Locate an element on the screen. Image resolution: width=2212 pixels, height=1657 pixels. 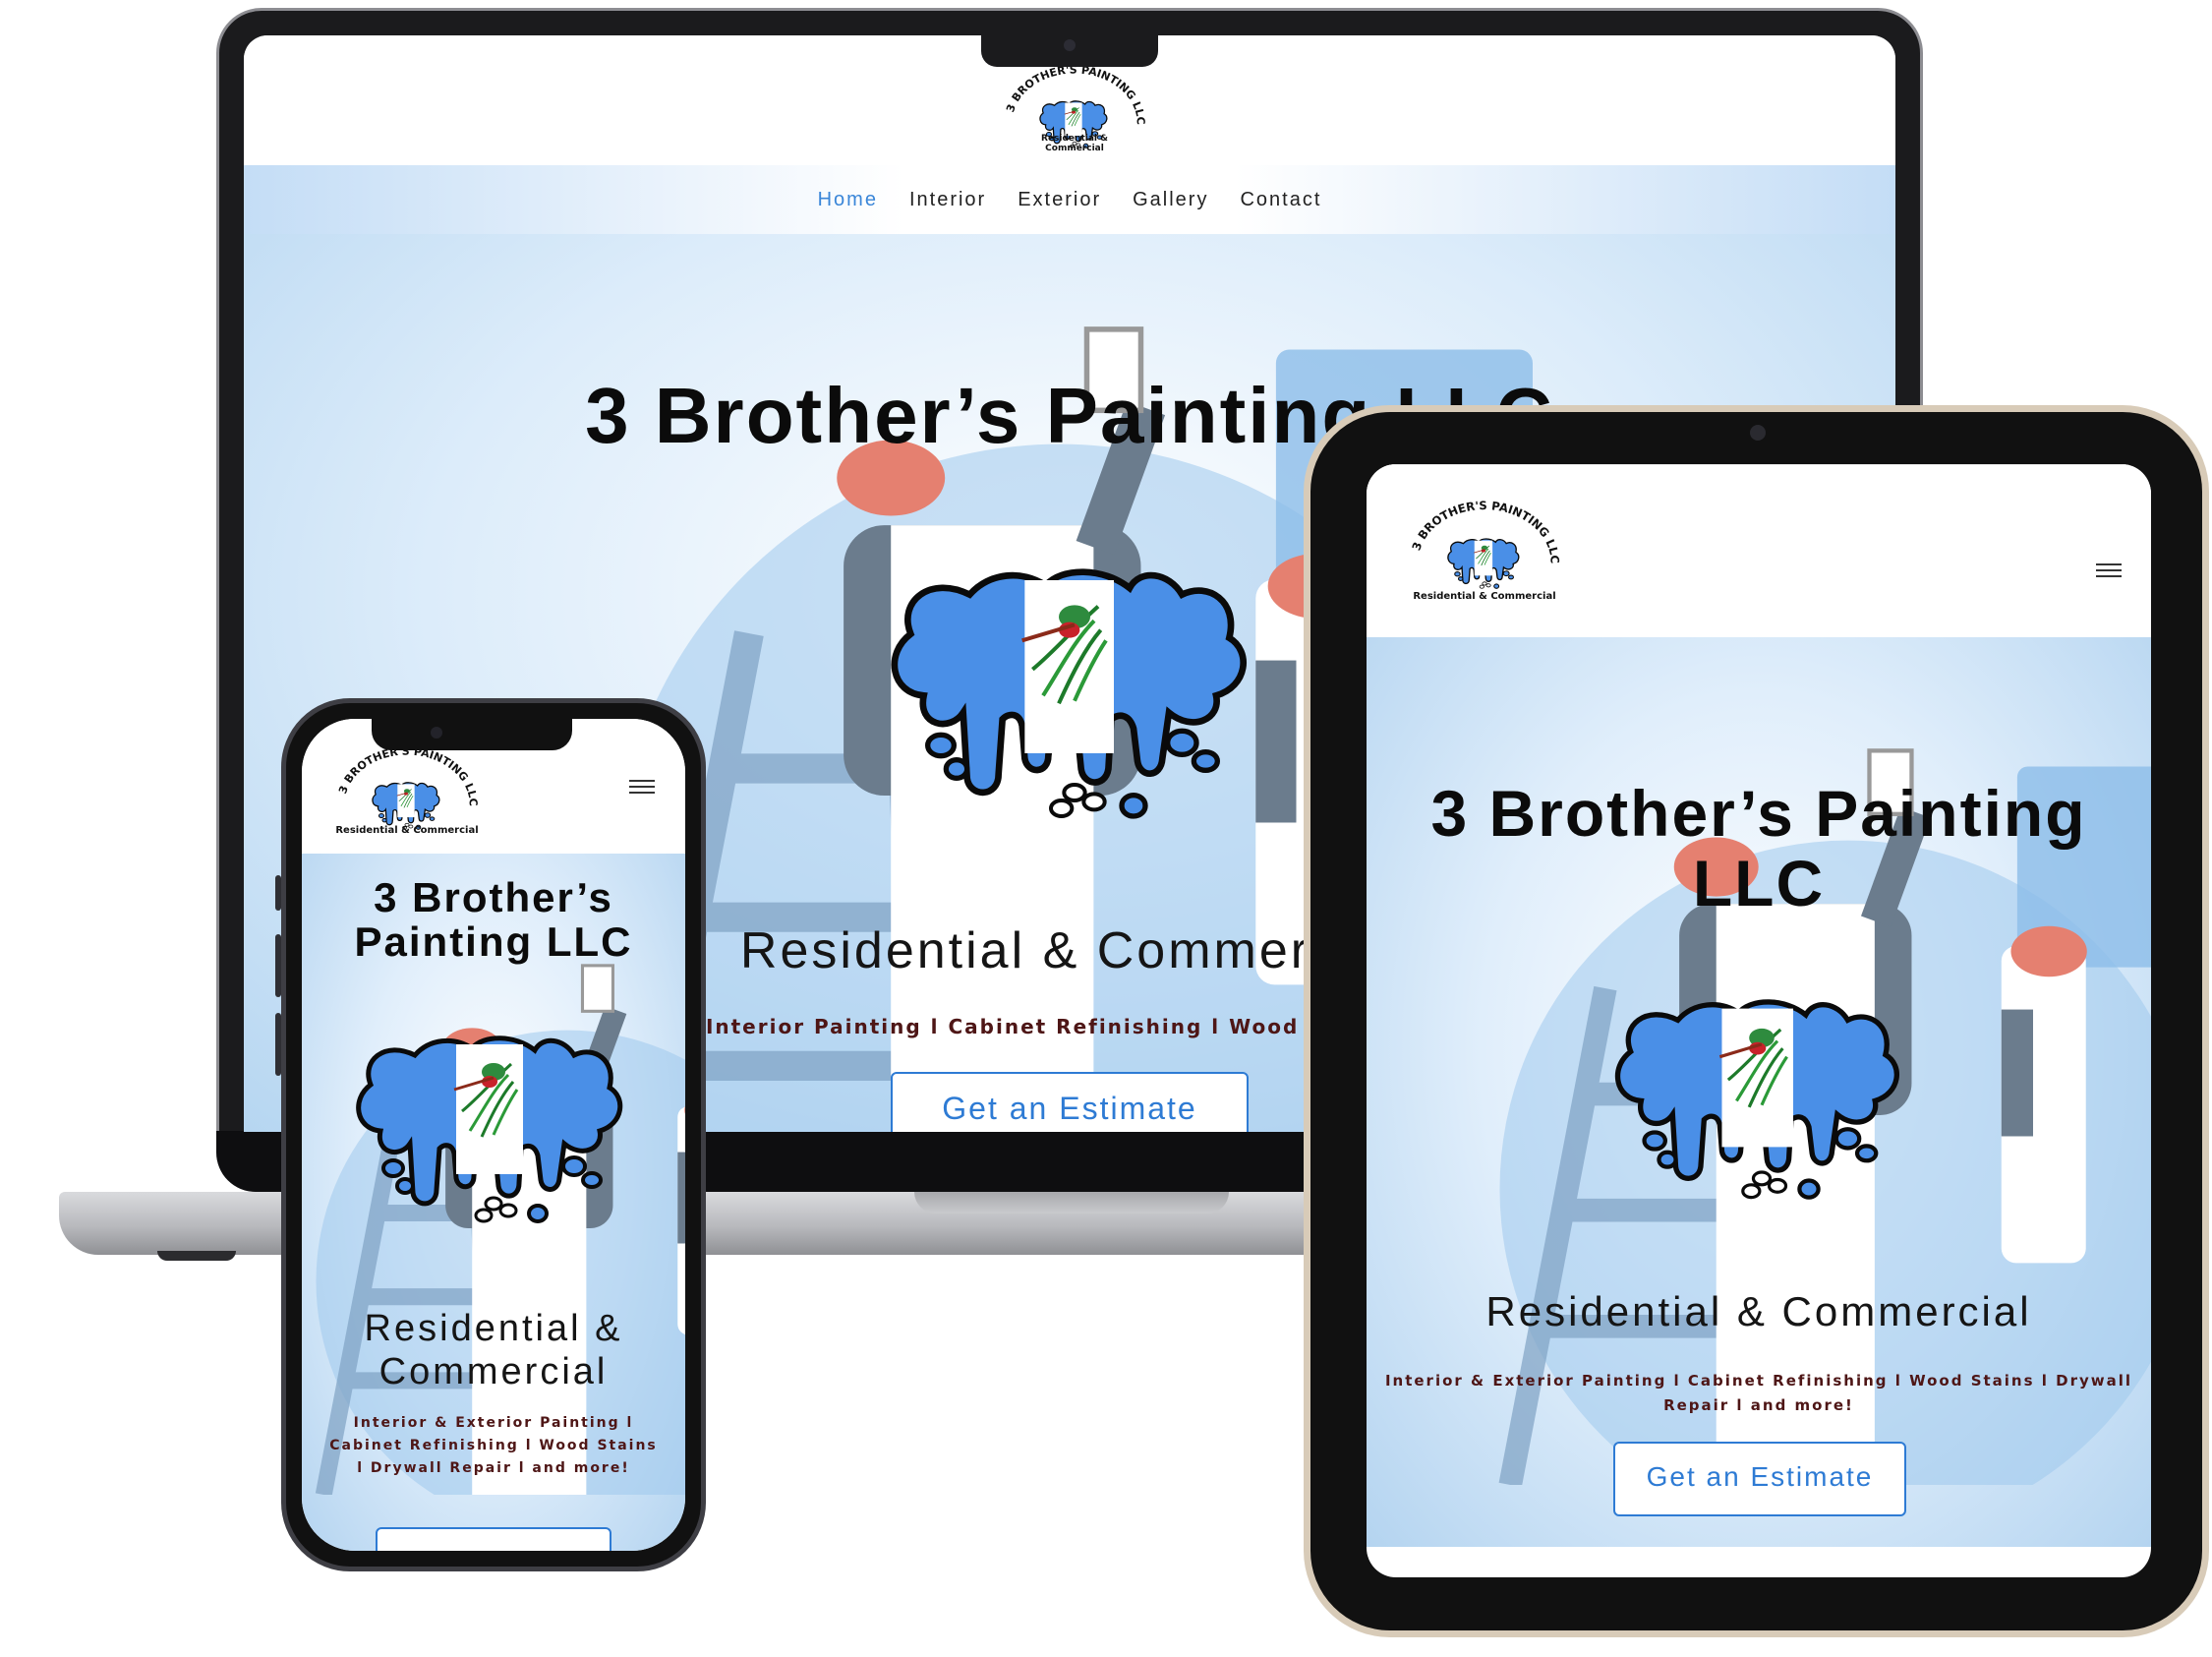
desktop-nav: Home Interior Exterior Gallery Contact is located at coordinates (1069, 199).